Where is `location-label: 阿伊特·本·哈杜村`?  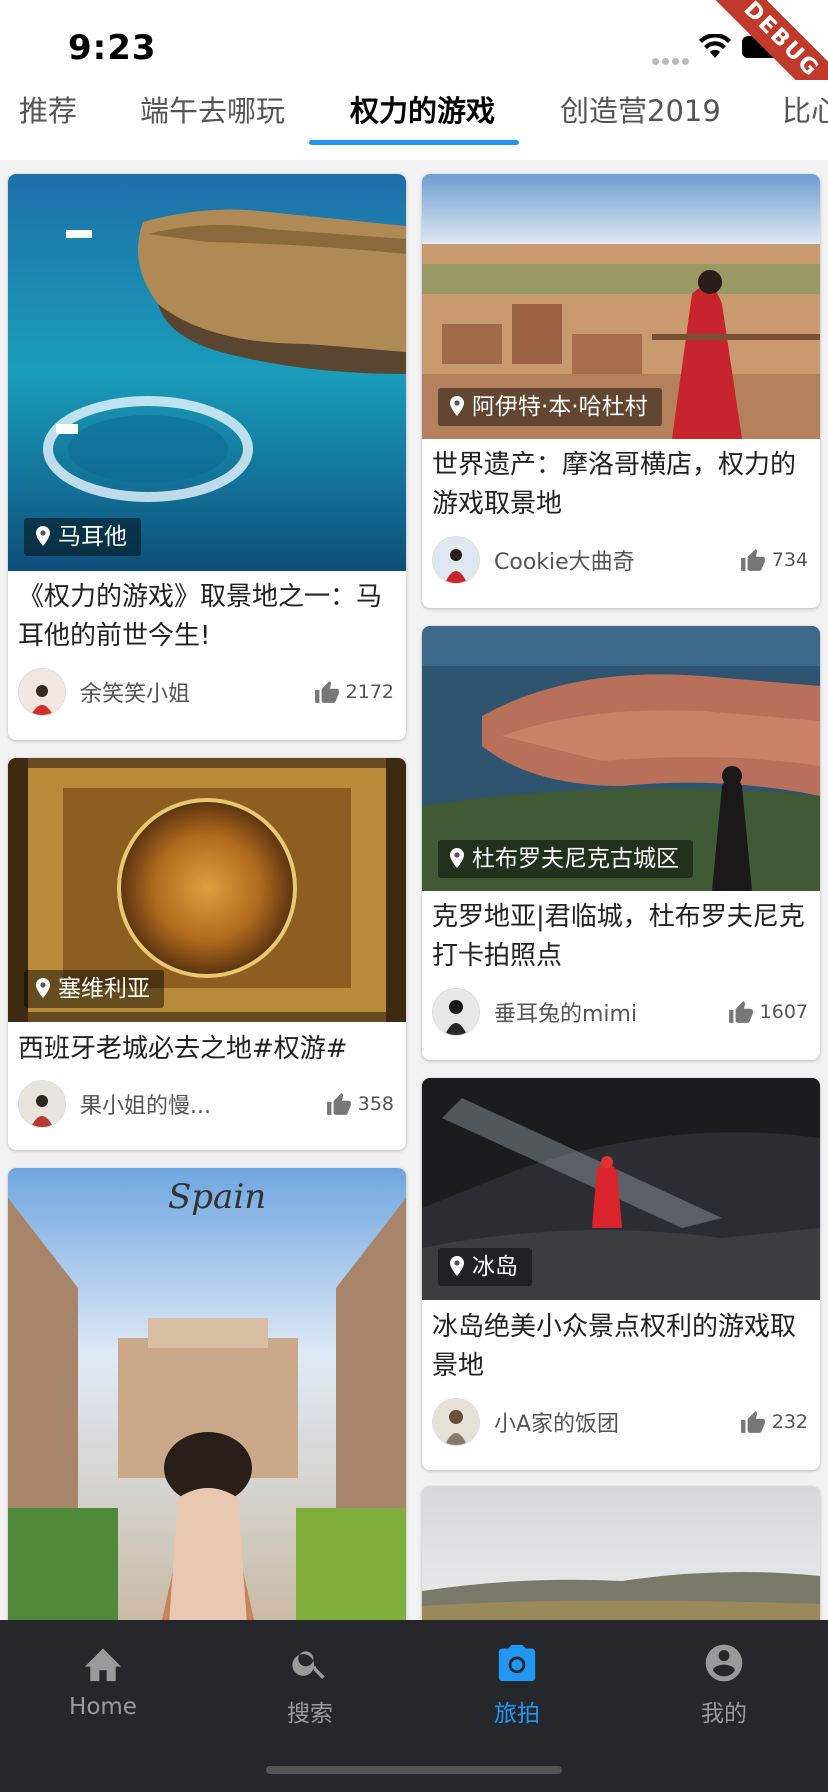 location-label: 阿伊特·本·哈杜村 is located at coordinates (560, 407).